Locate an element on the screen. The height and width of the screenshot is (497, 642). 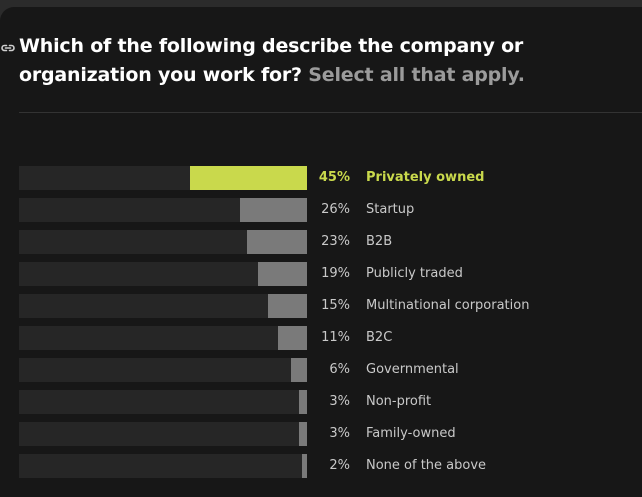
question-subtitle: Select all that apply. is located at coordinates (416, 75).